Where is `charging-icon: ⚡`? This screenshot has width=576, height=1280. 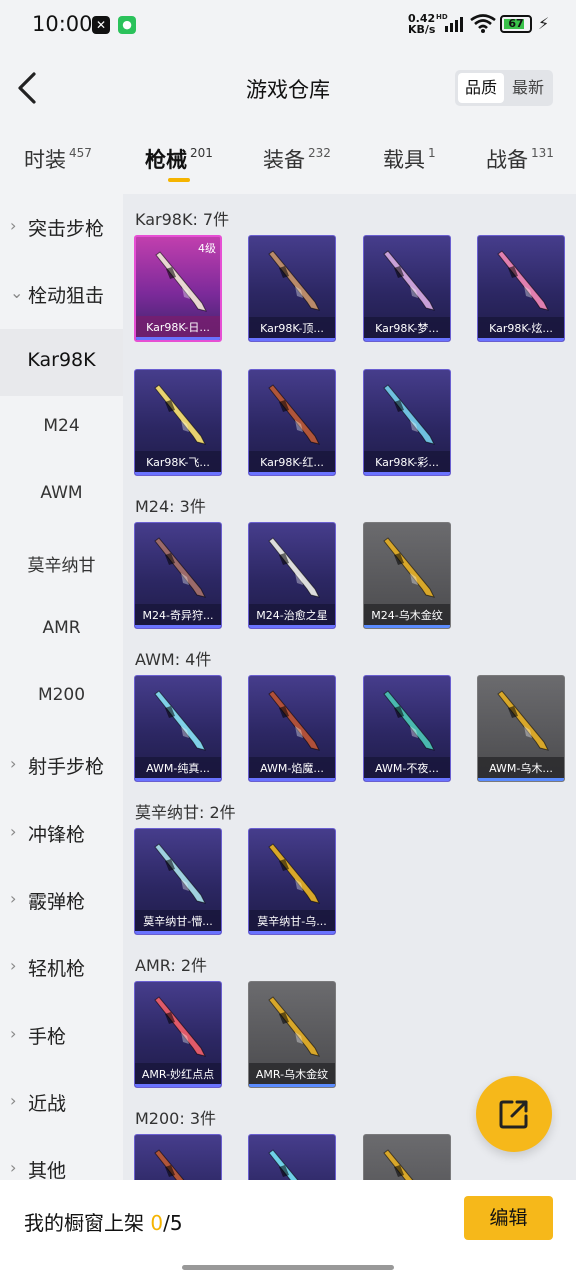
charging-icon: ⚡ is located at coordinates (544, 23).